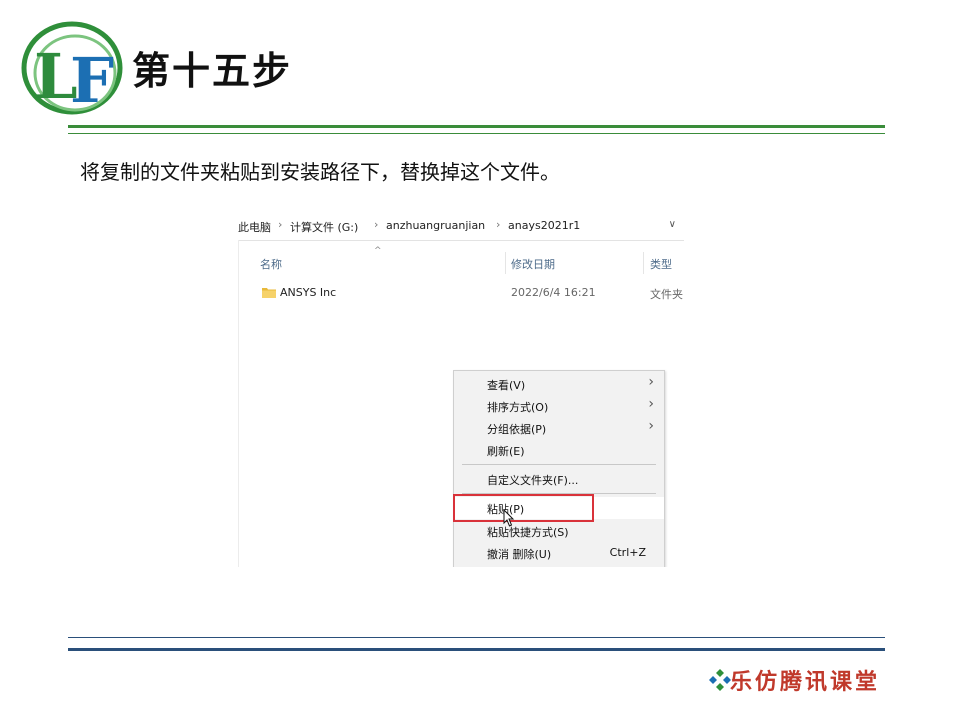  What do you see at coordinates (523, 508) in the screenshot?
I see `paste-highlight-box` at bounding box center [523, 508].